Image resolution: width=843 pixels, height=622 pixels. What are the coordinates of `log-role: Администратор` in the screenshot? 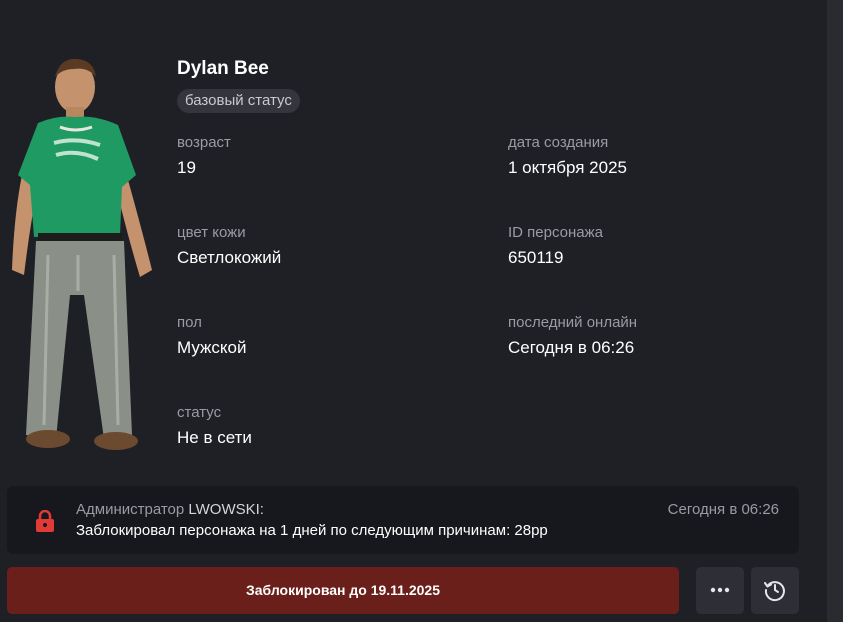 It's located at (130, 509).